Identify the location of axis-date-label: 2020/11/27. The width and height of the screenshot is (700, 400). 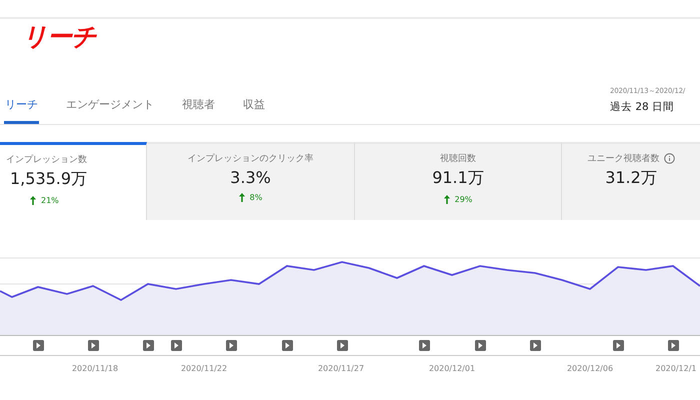
(341, 368).